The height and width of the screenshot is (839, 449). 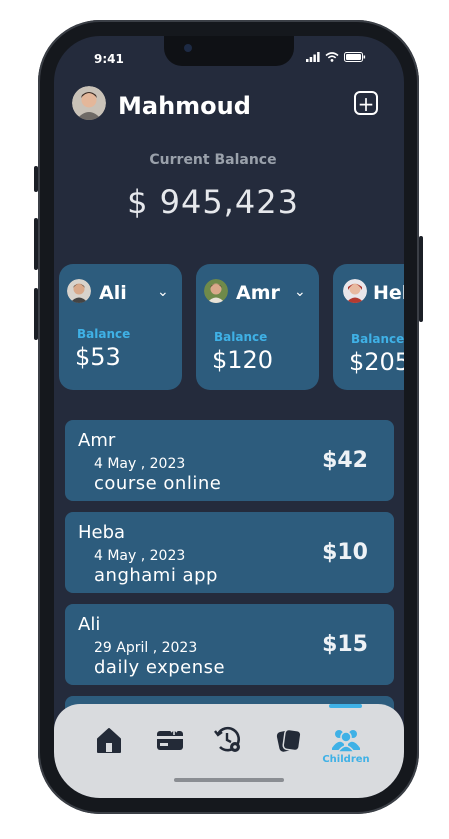 What do you see at coordinates (188, 48) in the screenshot?
I see `camera` at bounding box center [188, 48].